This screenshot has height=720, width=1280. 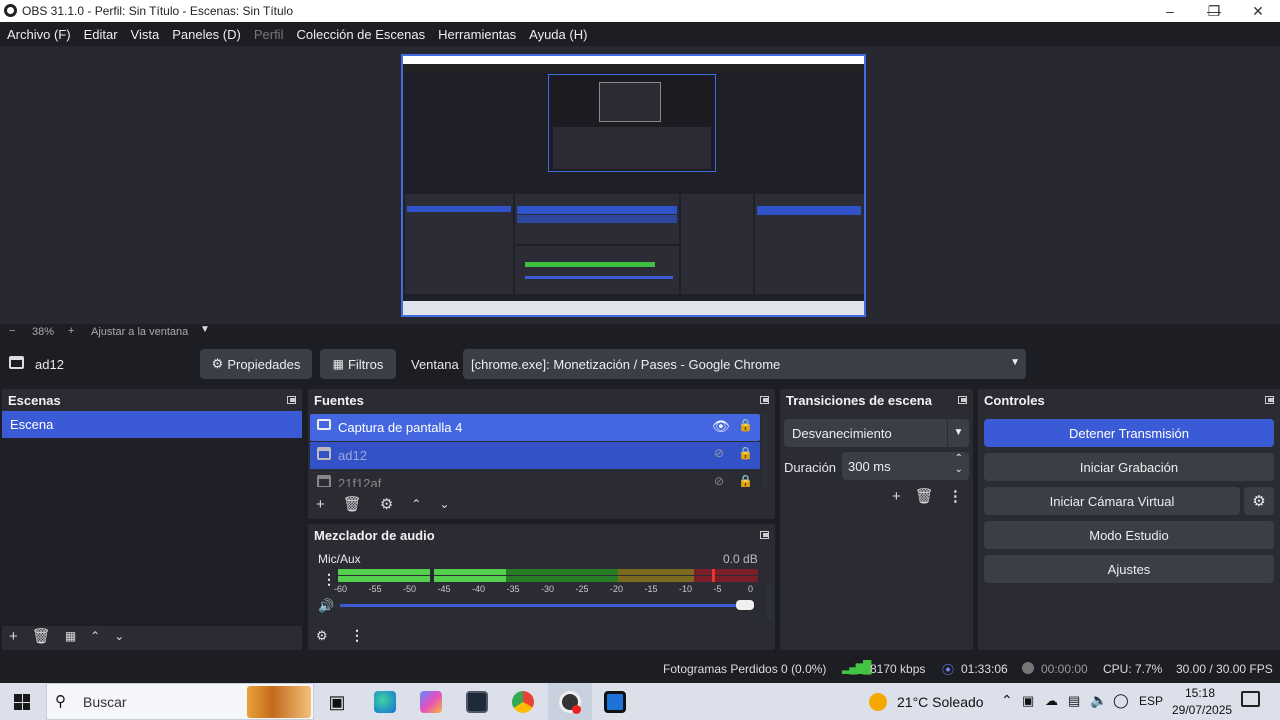 What do you see at coordinates (1007, 700) in the screenshot?
I see `tray-chevron-up-icon: ⌃` at bounding box center [1007, 700].